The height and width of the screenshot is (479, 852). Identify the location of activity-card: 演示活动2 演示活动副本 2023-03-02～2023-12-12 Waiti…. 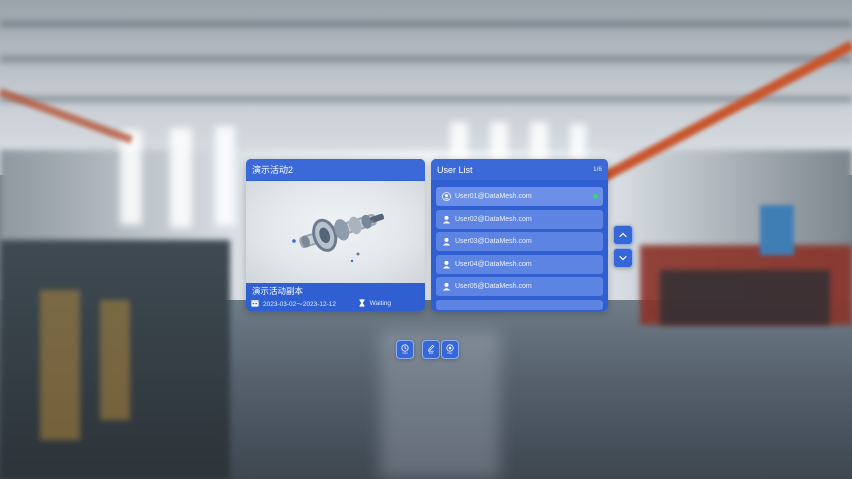
(335, 235).